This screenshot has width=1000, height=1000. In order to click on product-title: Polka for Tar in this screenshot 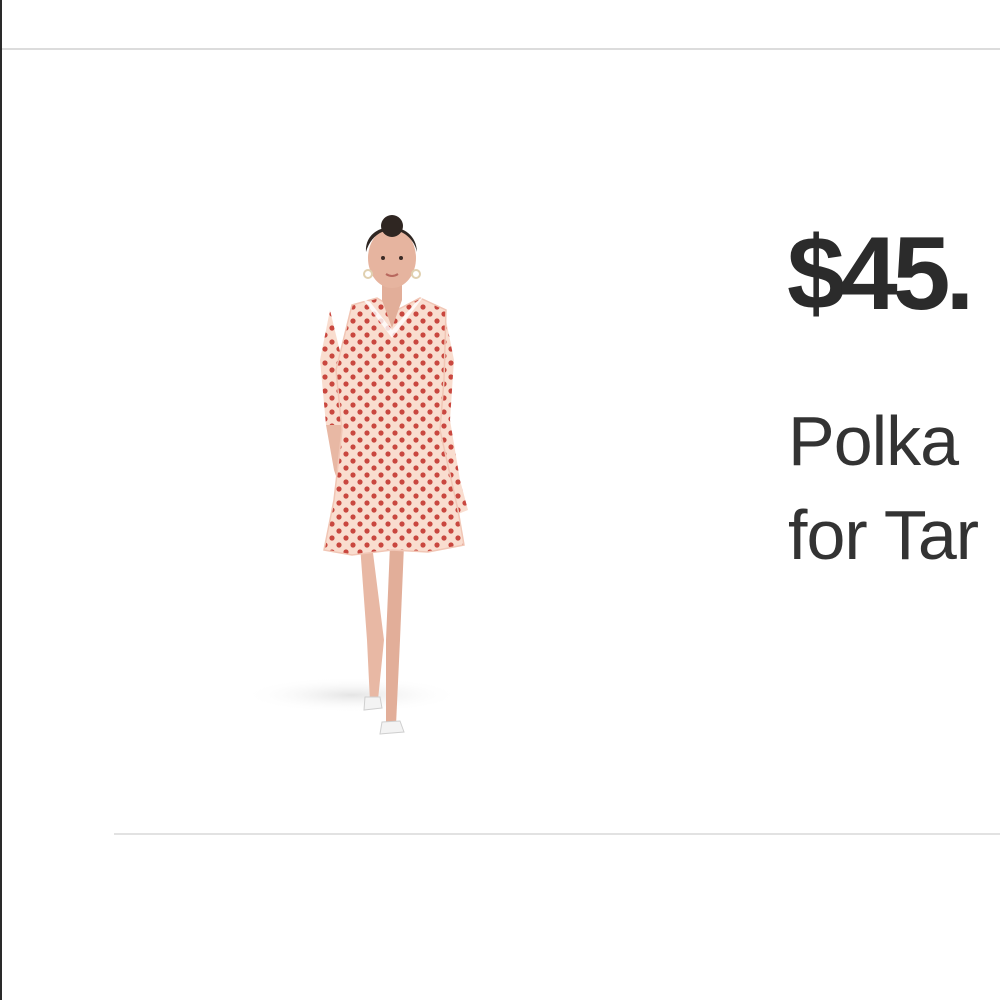, I will do `click(894, 488)`.